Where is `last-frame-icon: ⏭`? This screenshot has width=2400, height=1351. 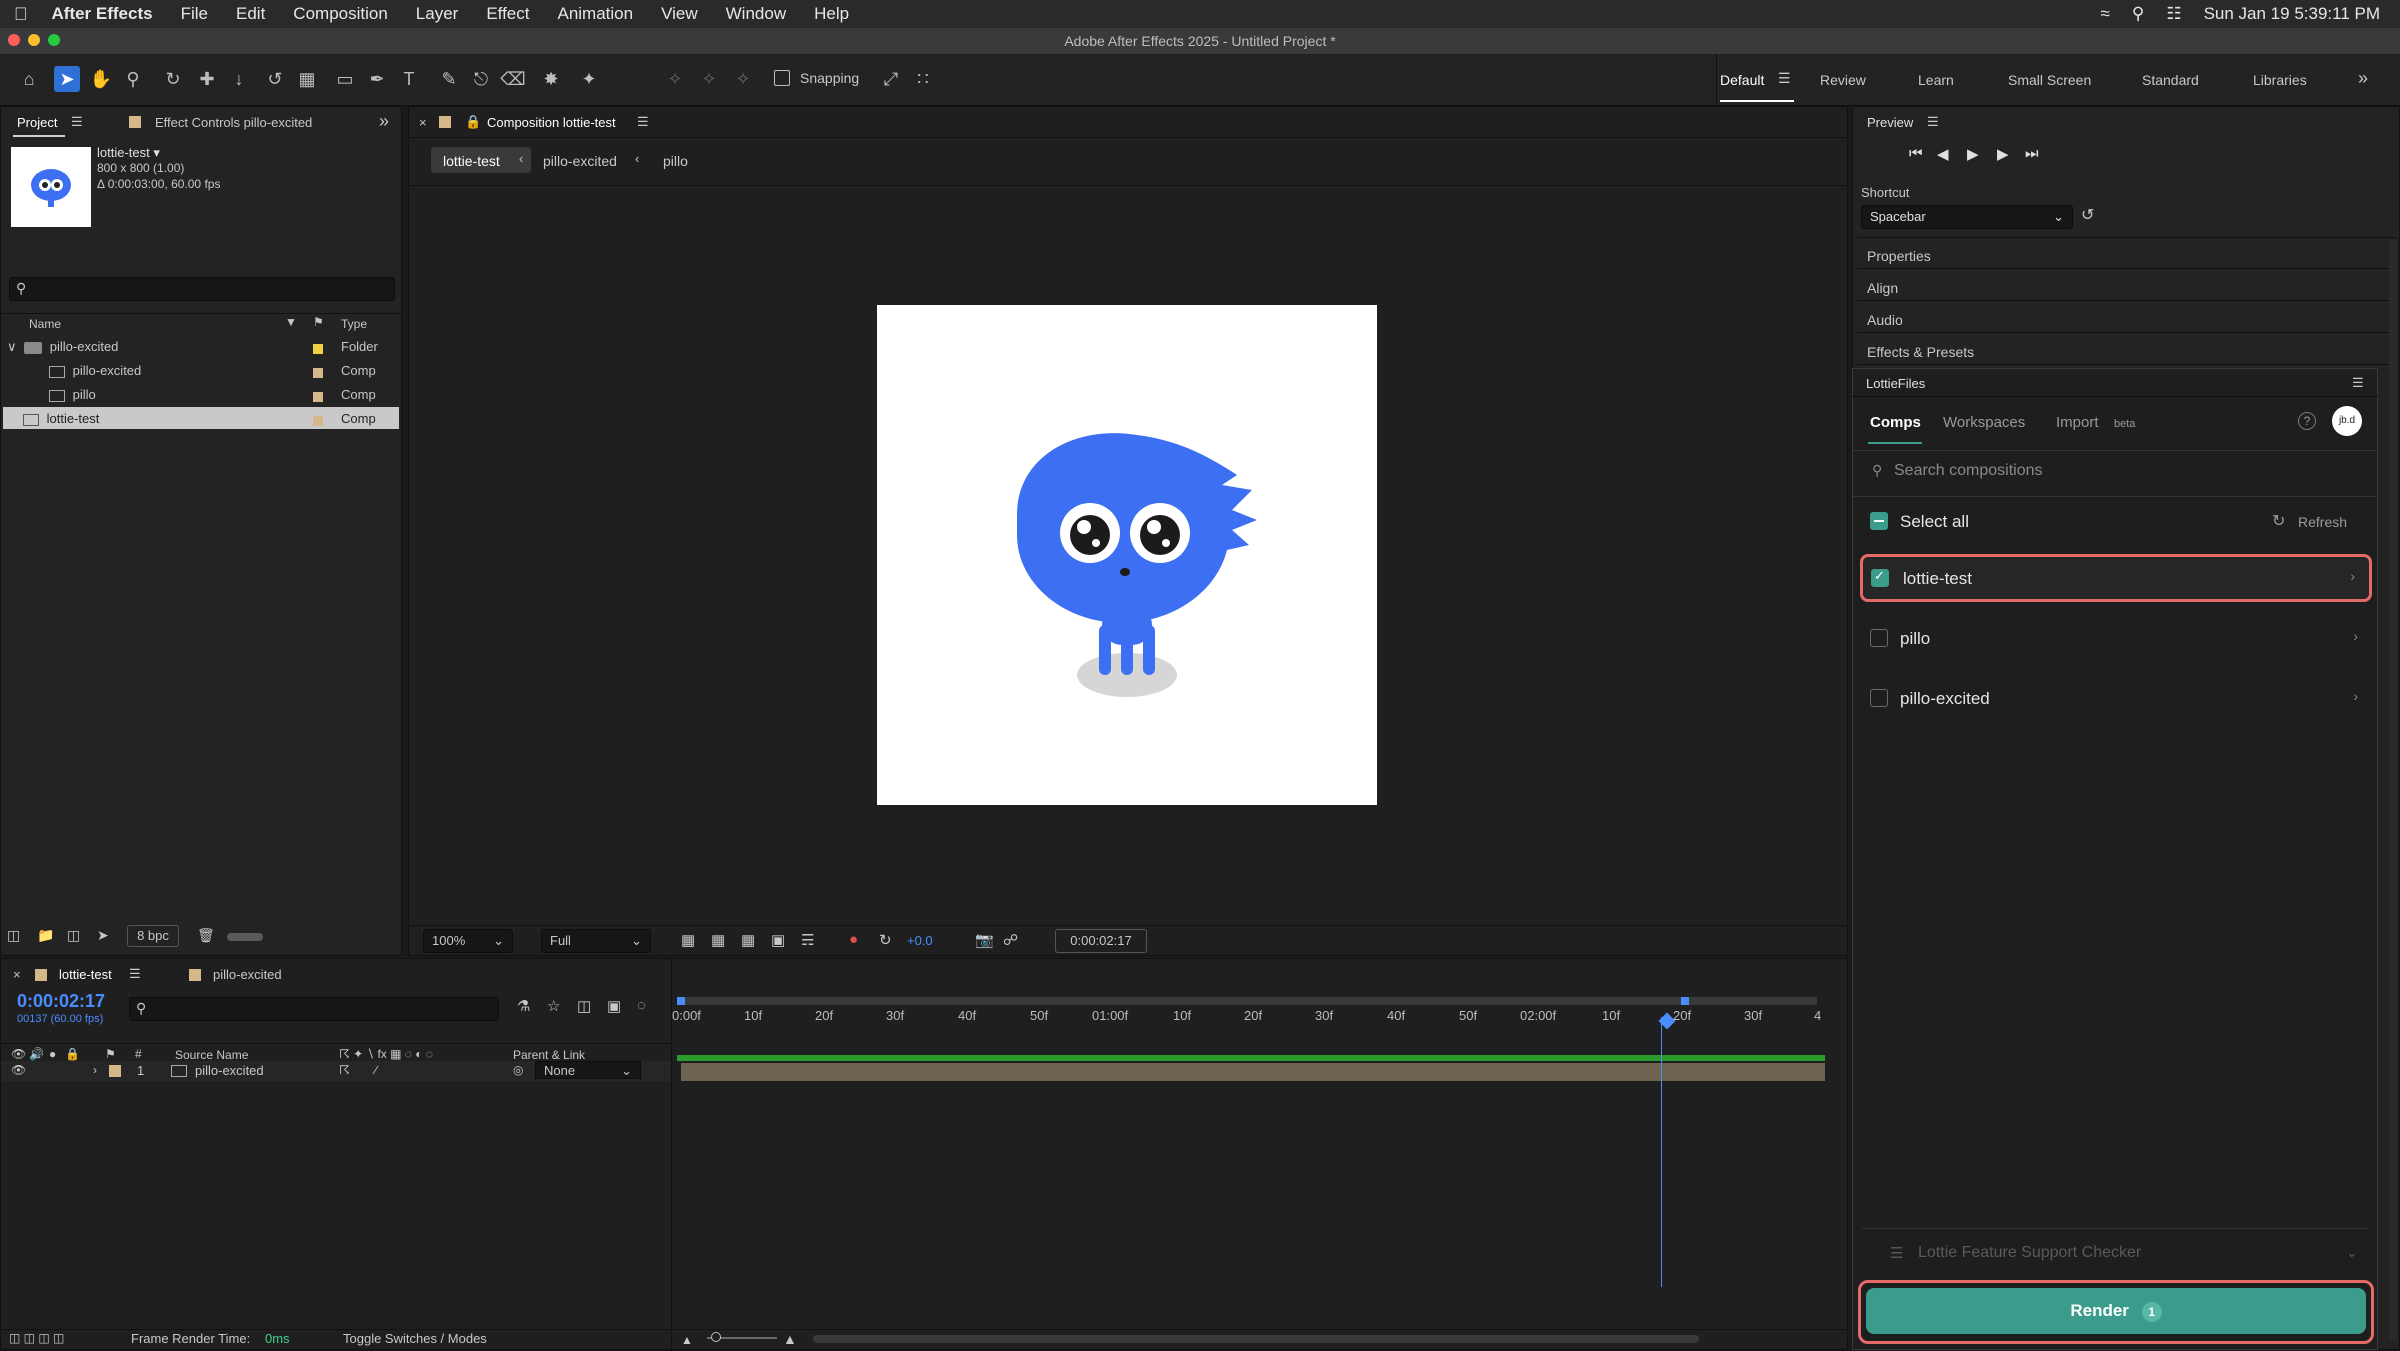 last-frame-icon: ⏭ is located at coordinates (2032, 153).